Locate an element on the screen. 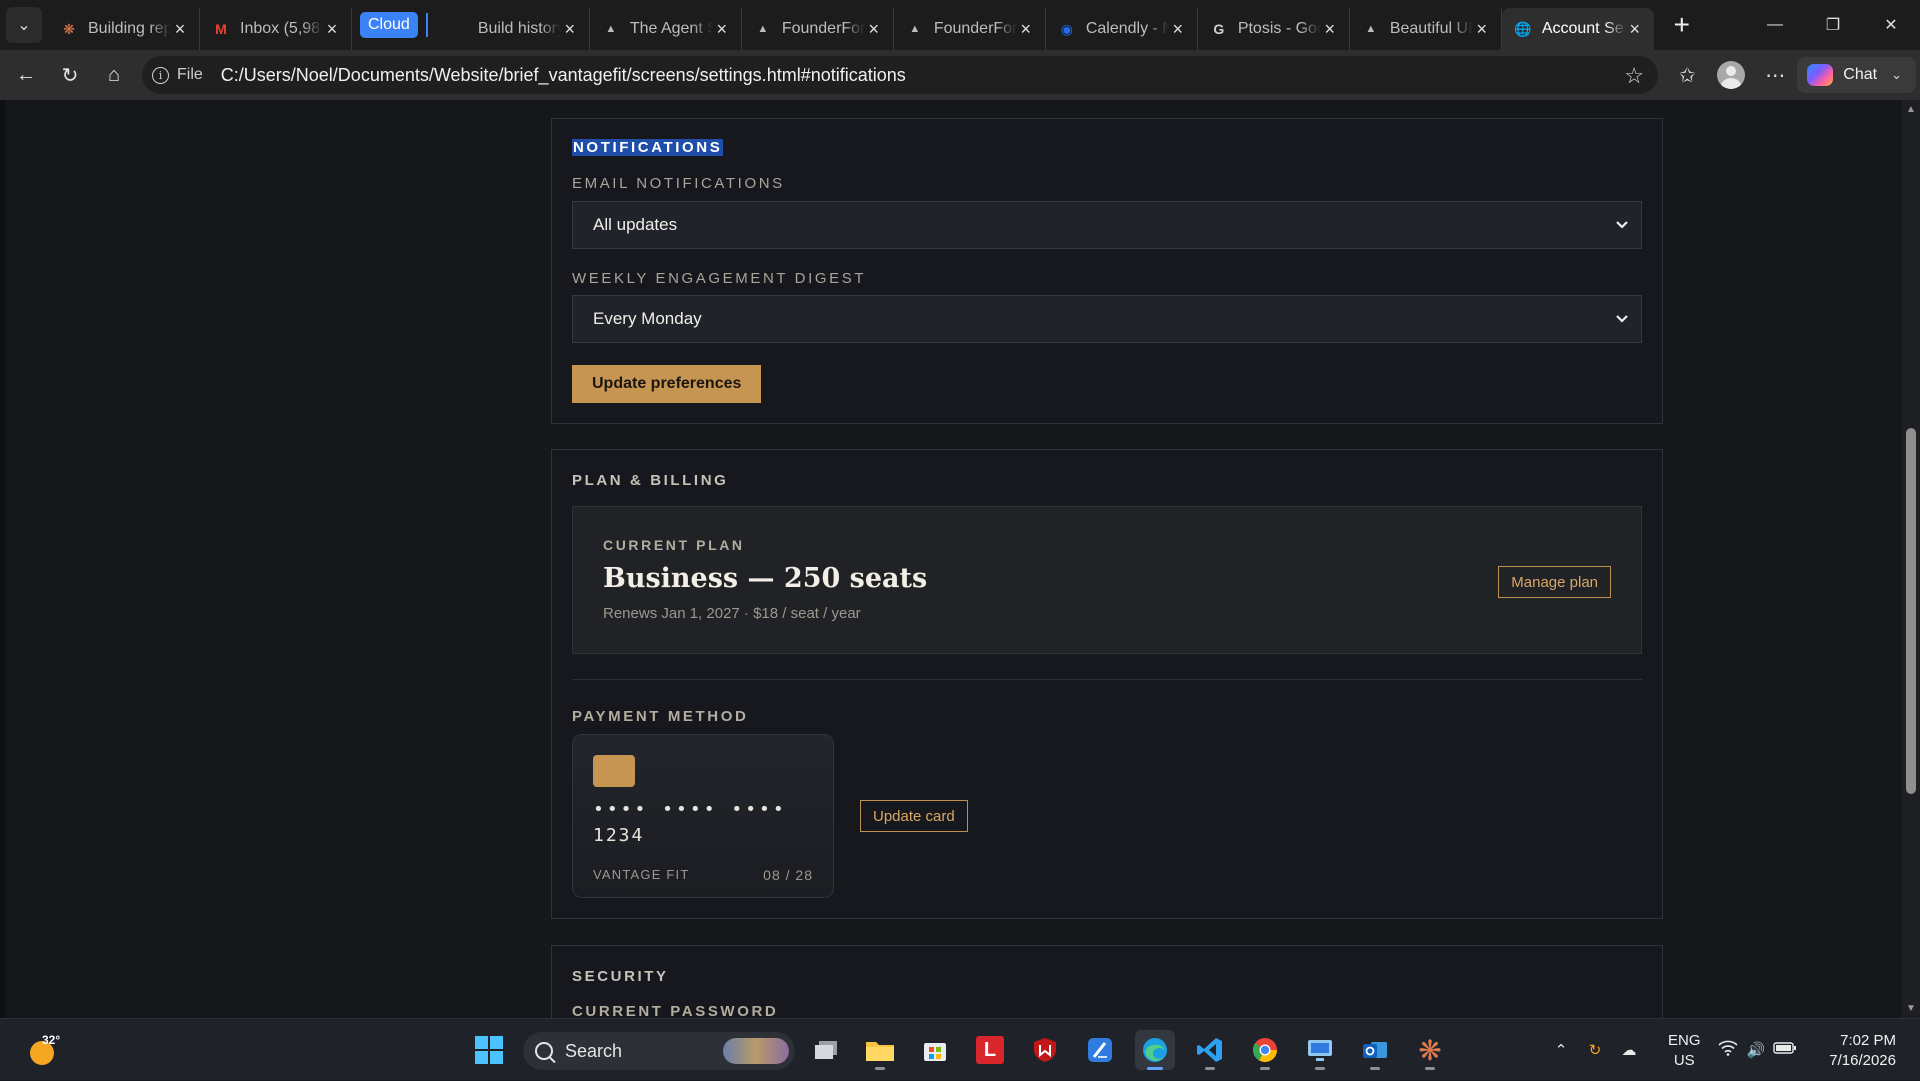 The height and width of the screenshot is (1081, 1920). taskbar-search: Search is located at coordinates (659, 1051).